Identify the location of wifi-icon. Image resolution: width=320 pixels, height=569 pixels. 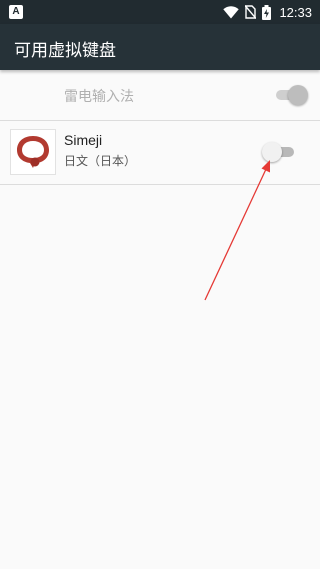
(231, 11).